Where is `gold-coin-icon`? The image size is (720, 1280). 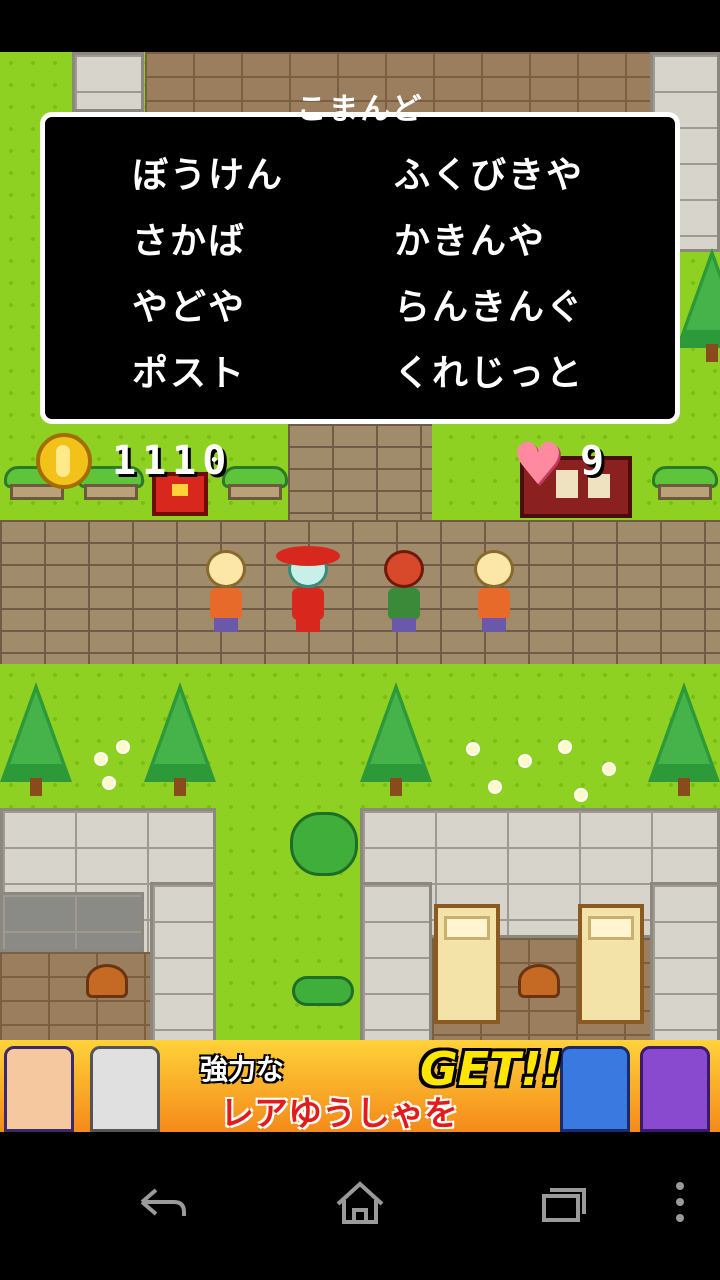 gold-coin-icon is located at coordinates (64, 461).